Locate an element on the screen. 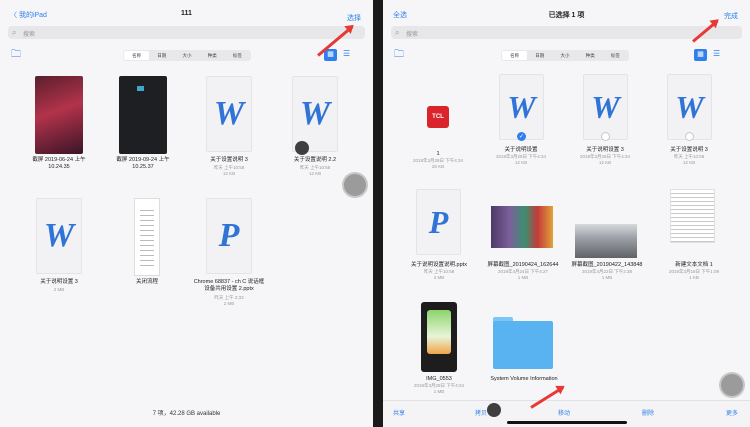  file-meta: 2019年3月28日 下午4:34 25 KB is located at coordinates (438, 163).